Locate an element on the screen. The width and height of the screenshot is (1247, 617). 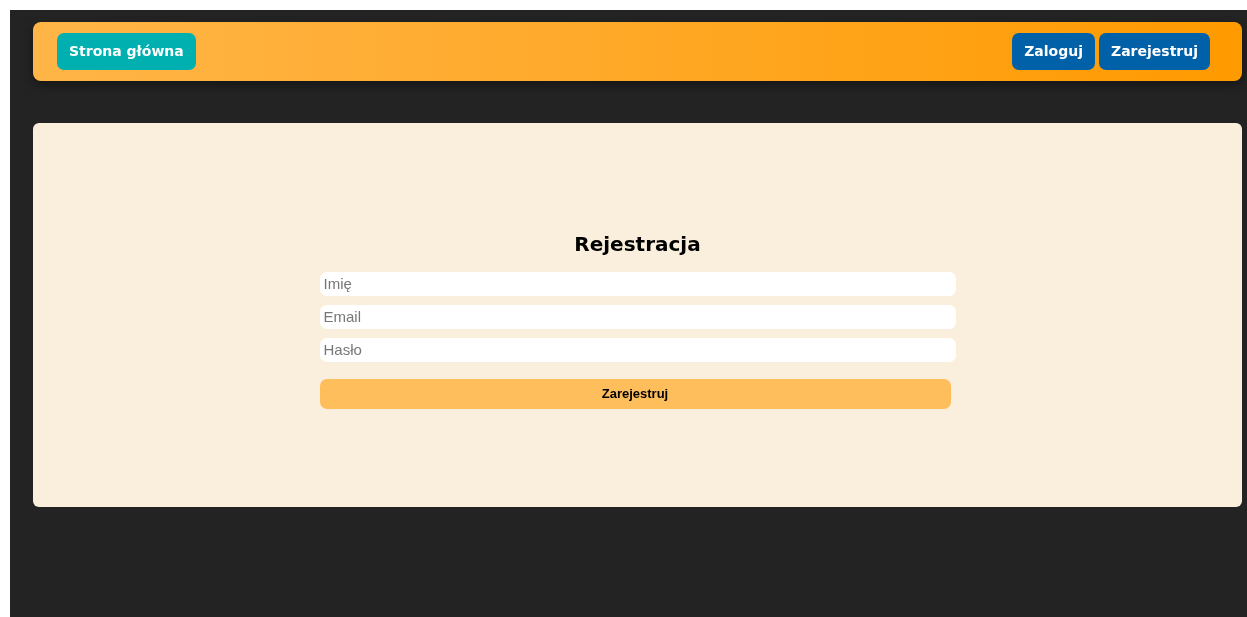
input-field: Hasło is located at coordinates (637, 349).